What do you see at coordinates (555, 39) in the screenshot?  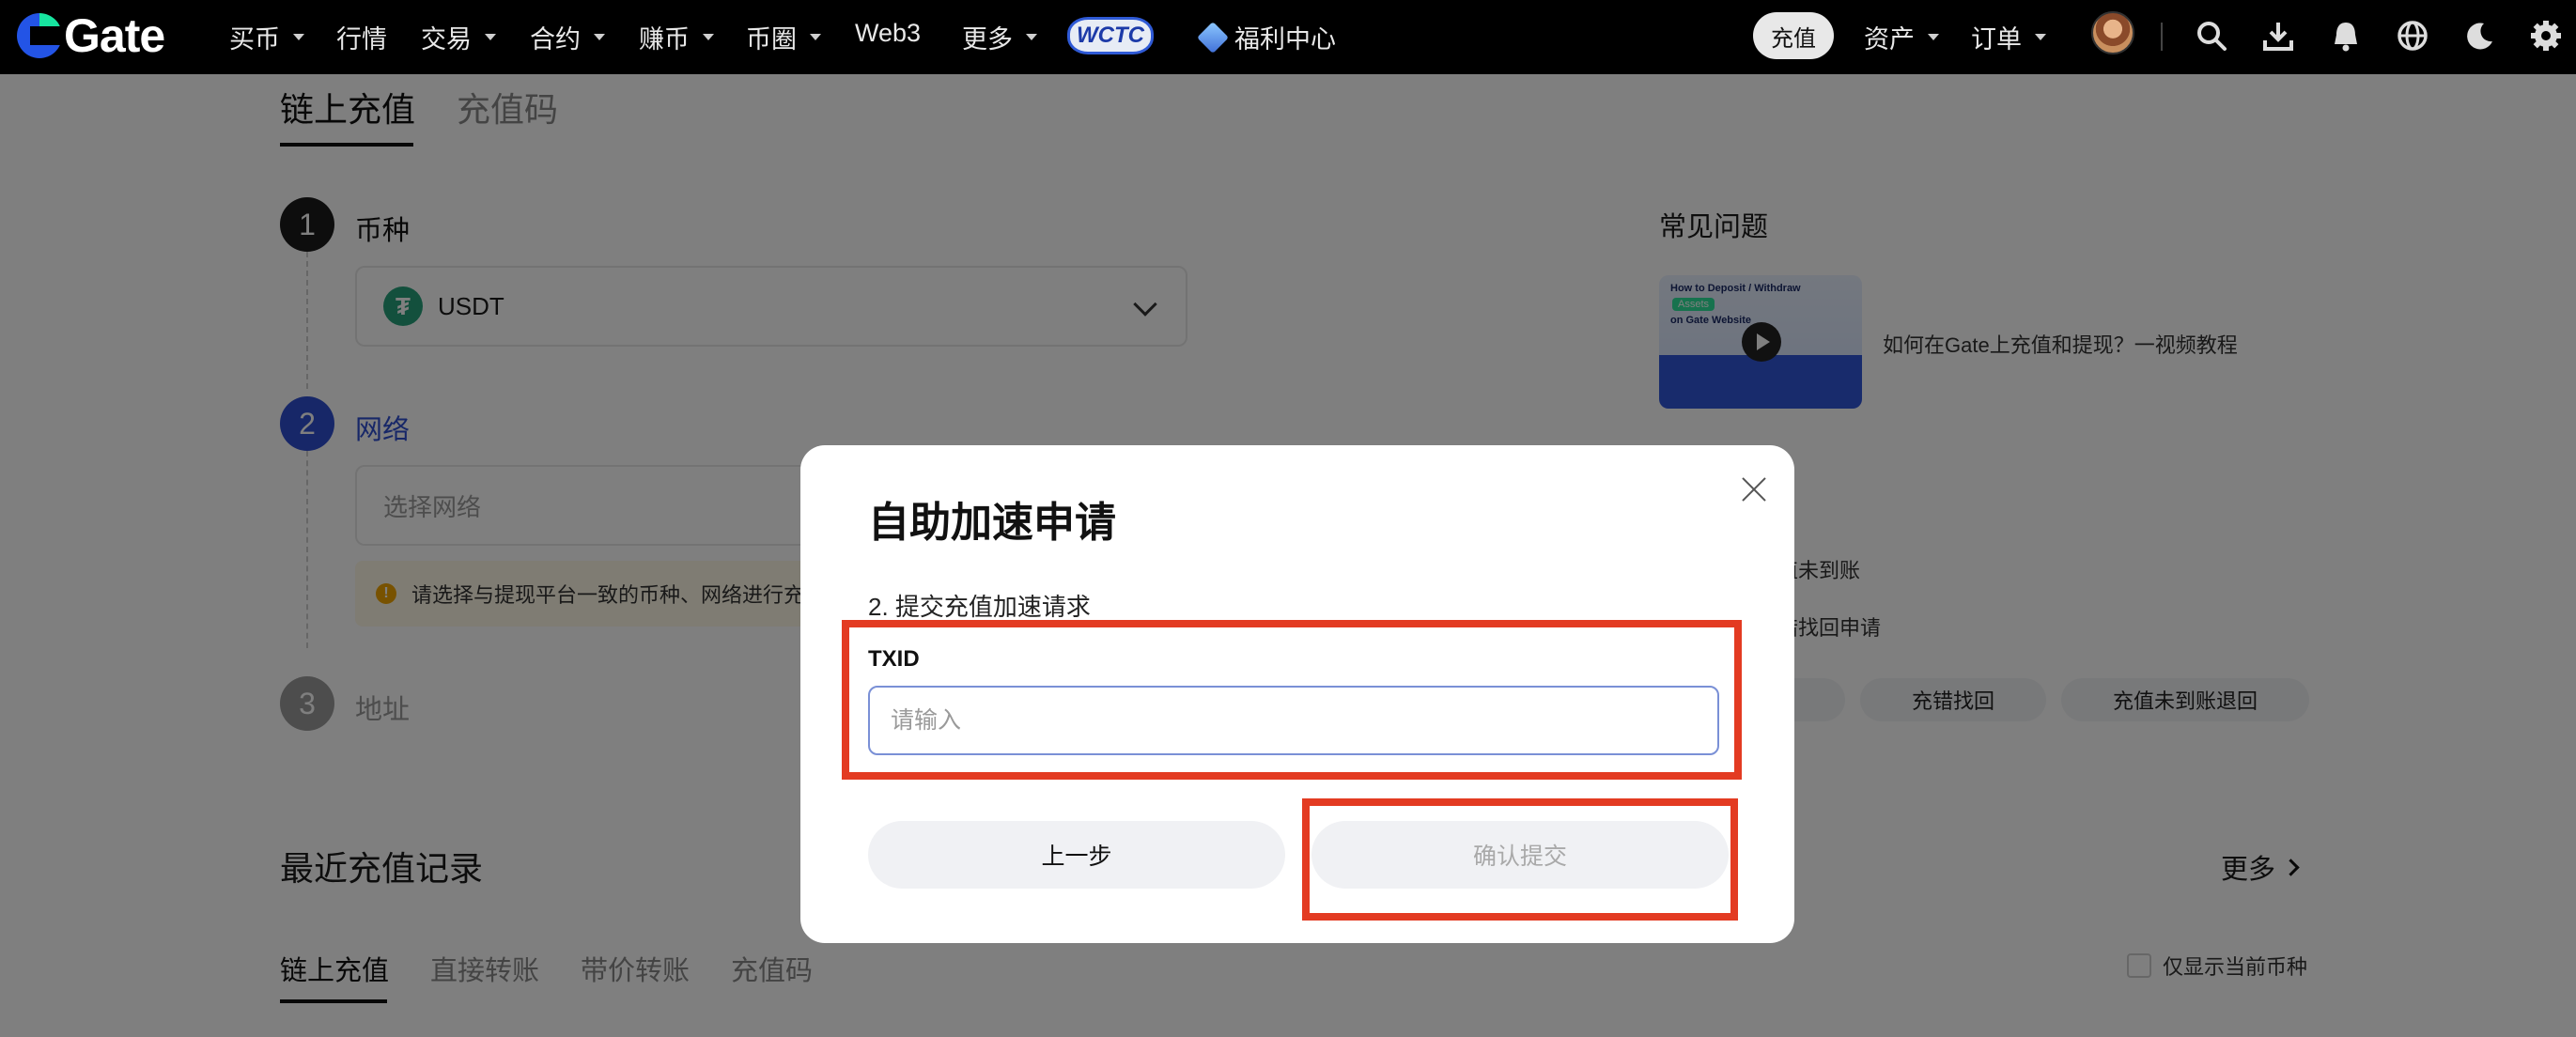 I see `nav-label: 合约` at bounding box center [555, 39].